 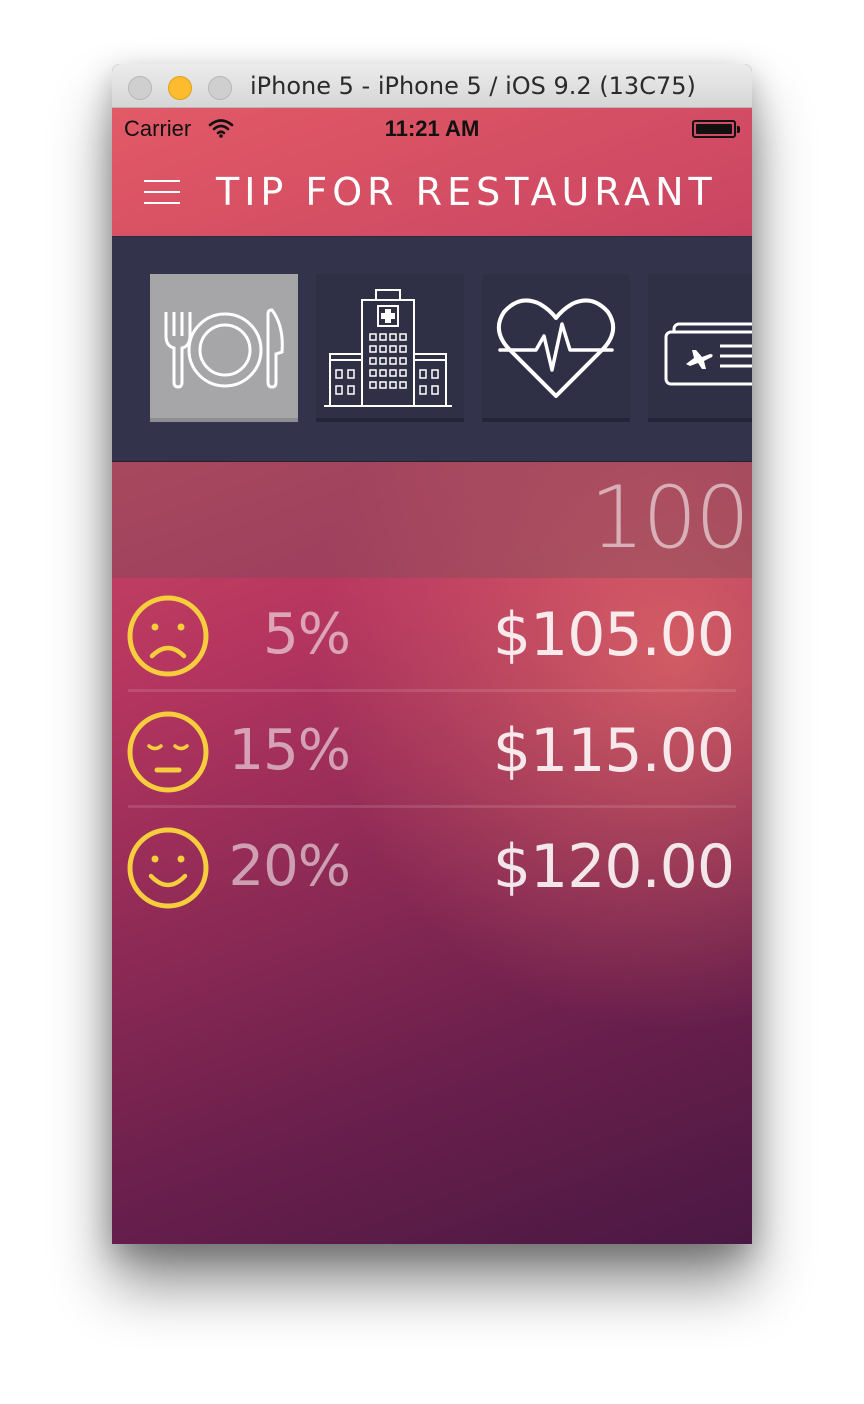 I want to click on neutral-face-icon, so click(x=168, y=752).